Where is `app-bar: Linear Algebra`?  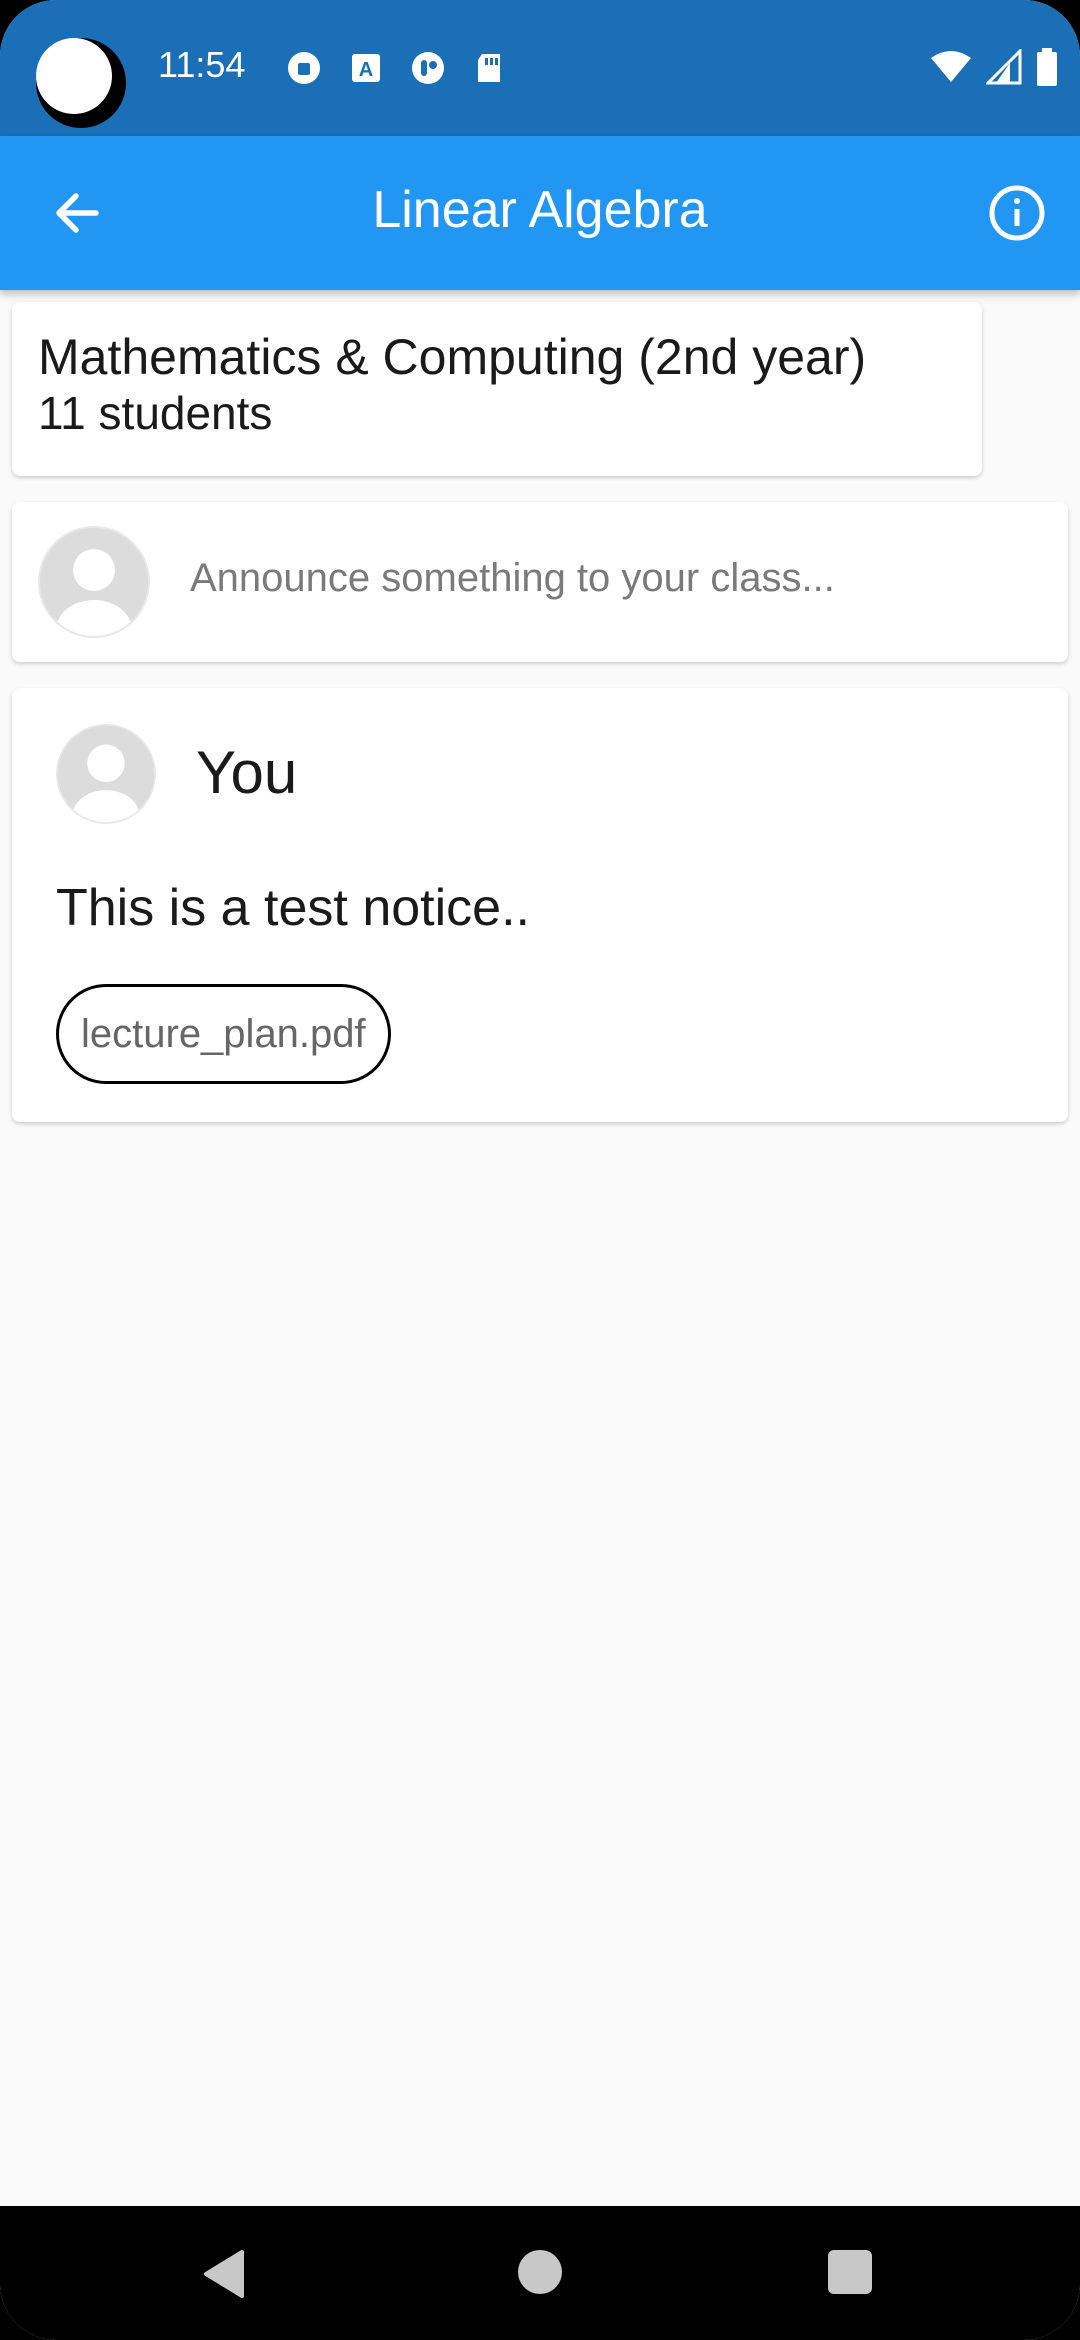
app-bar: Linear Algebra is located at coordinates (540, 213).